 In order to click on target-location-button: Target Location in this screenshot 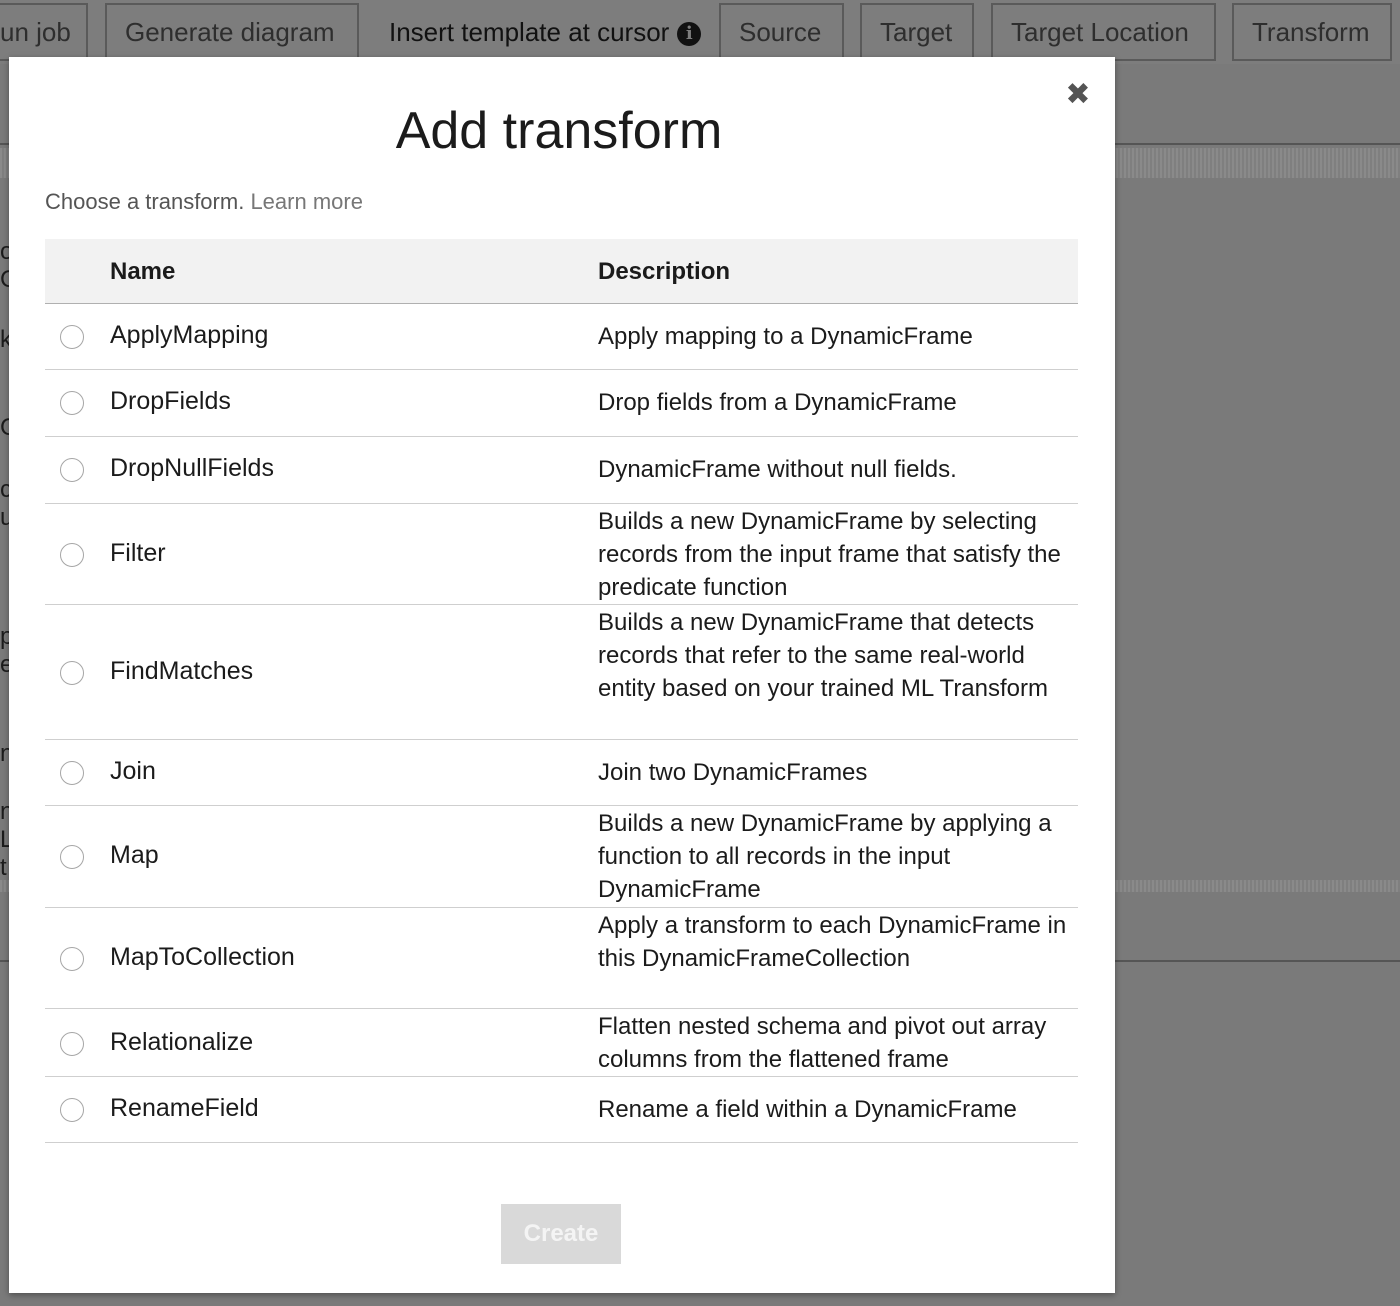, I will do `click(1103, 32)`.